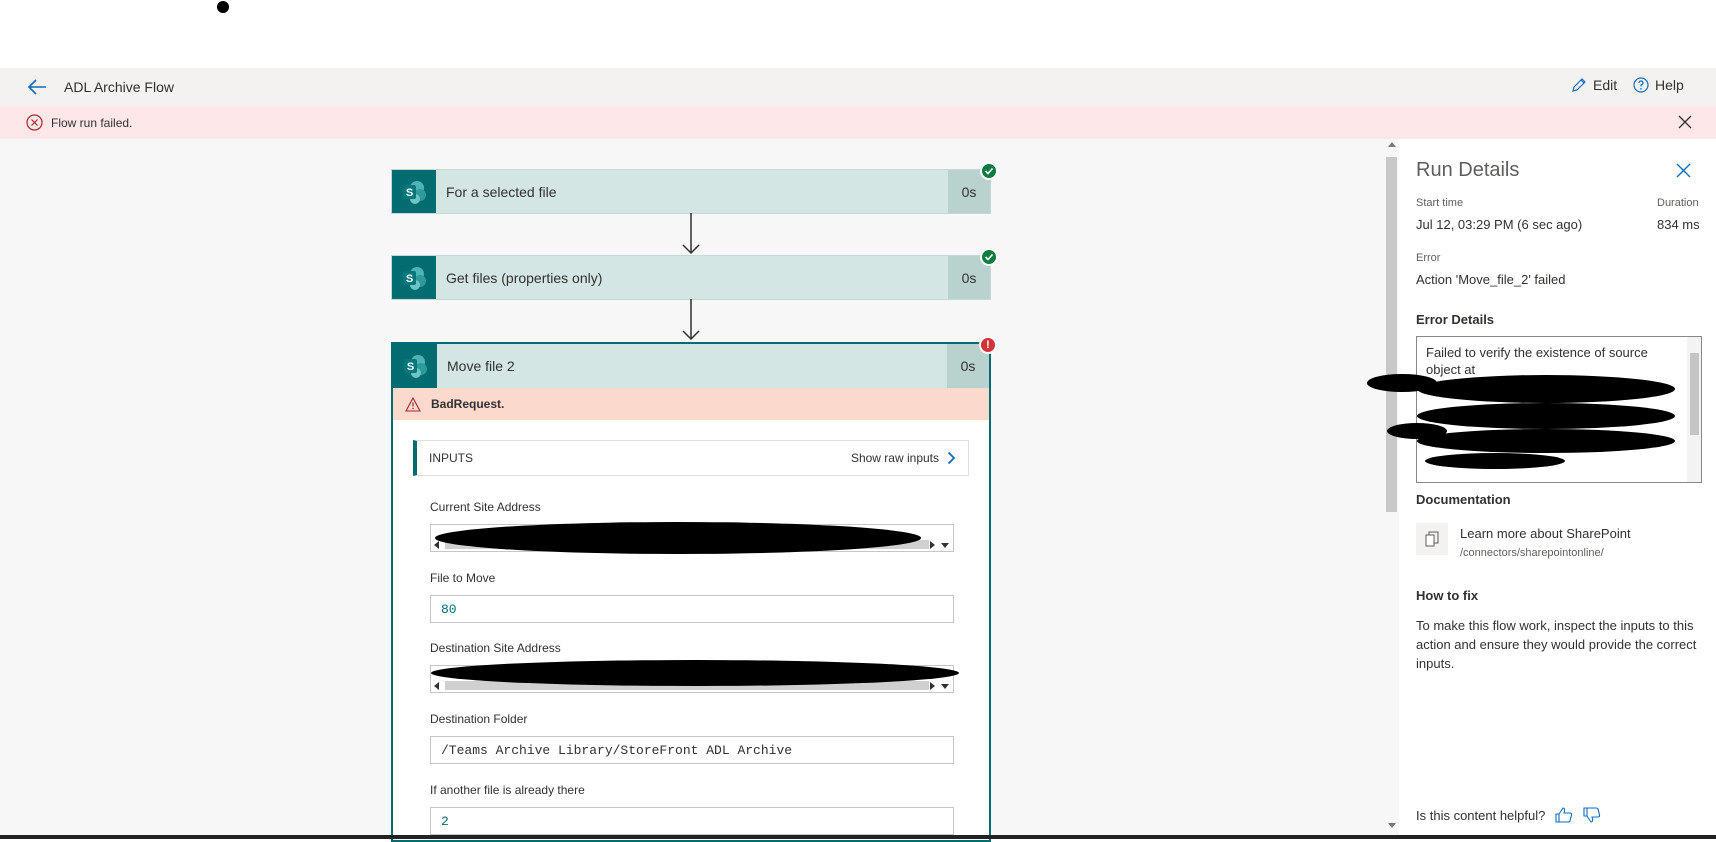 This screenshot has height=842, width=1716. What do you see at coordinates (1468, 170) in the screenshot?
I see `panel-title: Run Details` at bounding box center [1468, 170].